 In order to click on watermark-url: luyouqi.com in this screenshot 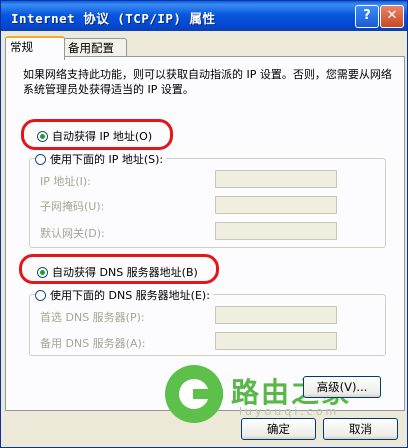, I will do `click(289, 411)`.